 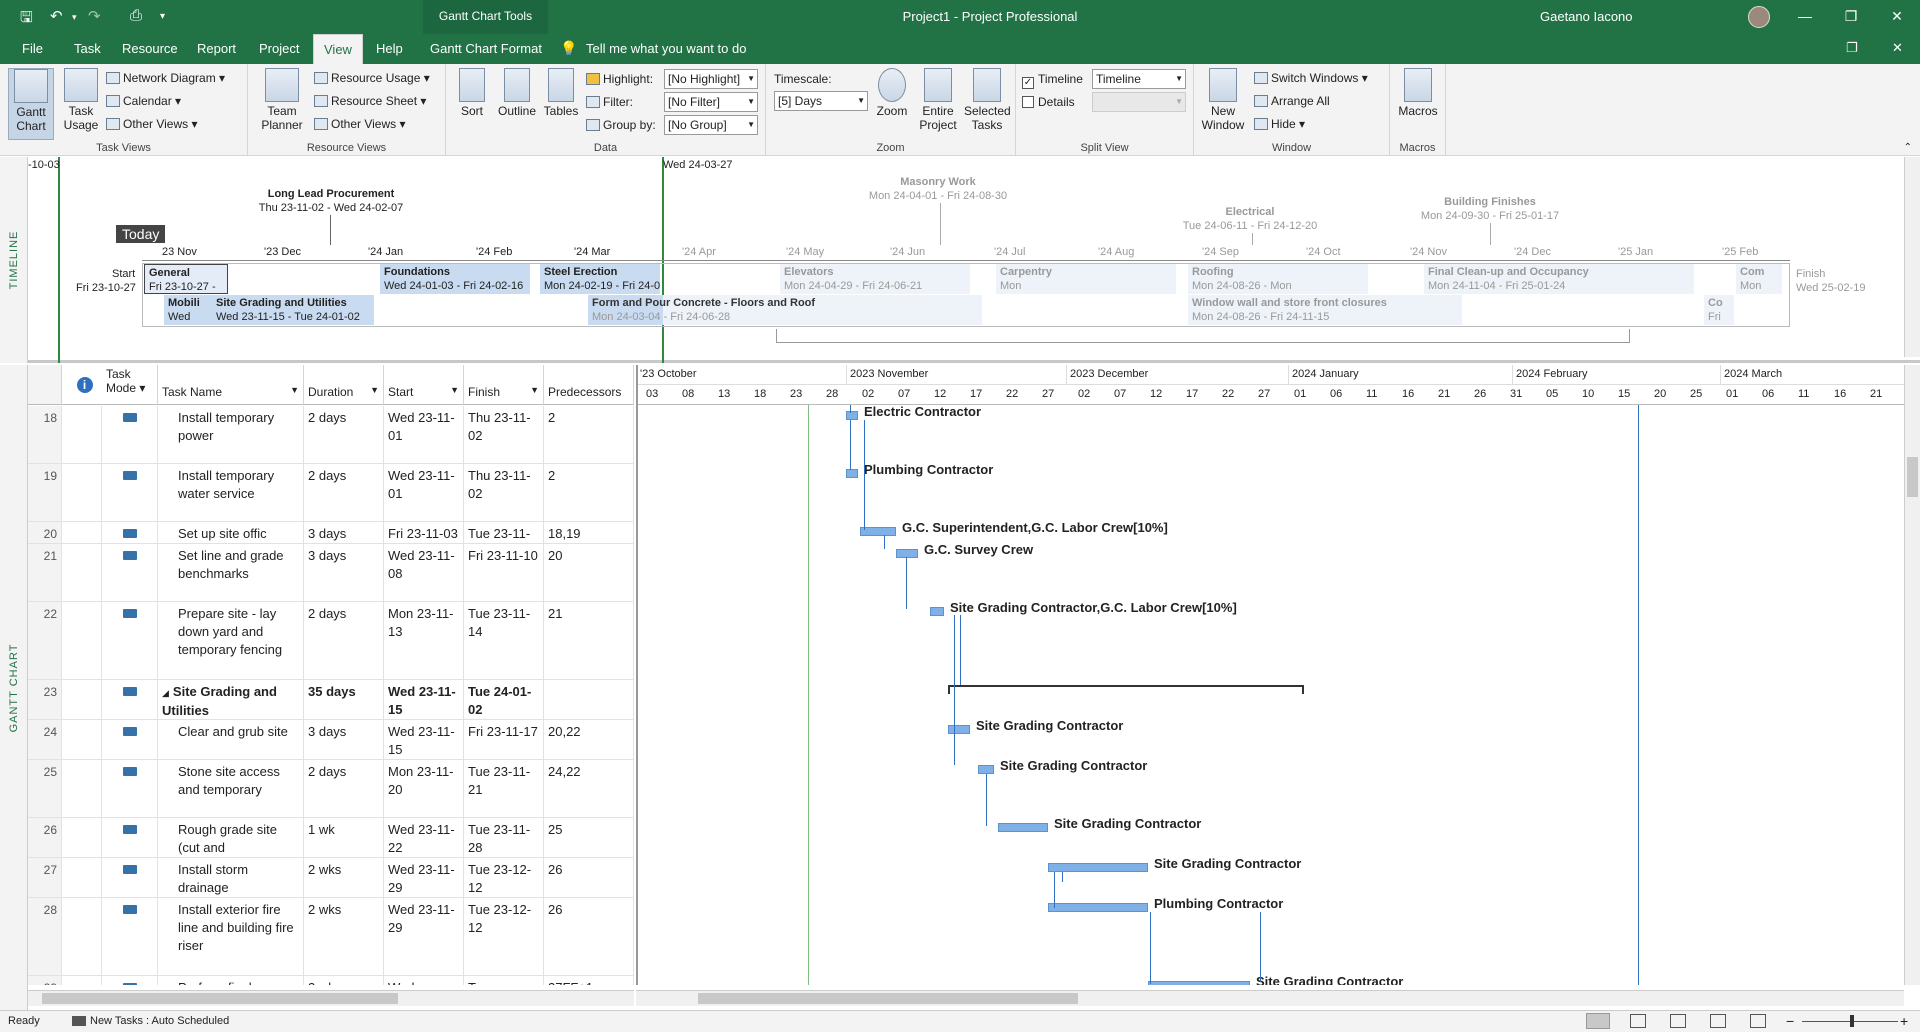 I want to click on save-icon: 🖫, so click(x=26, y=19).